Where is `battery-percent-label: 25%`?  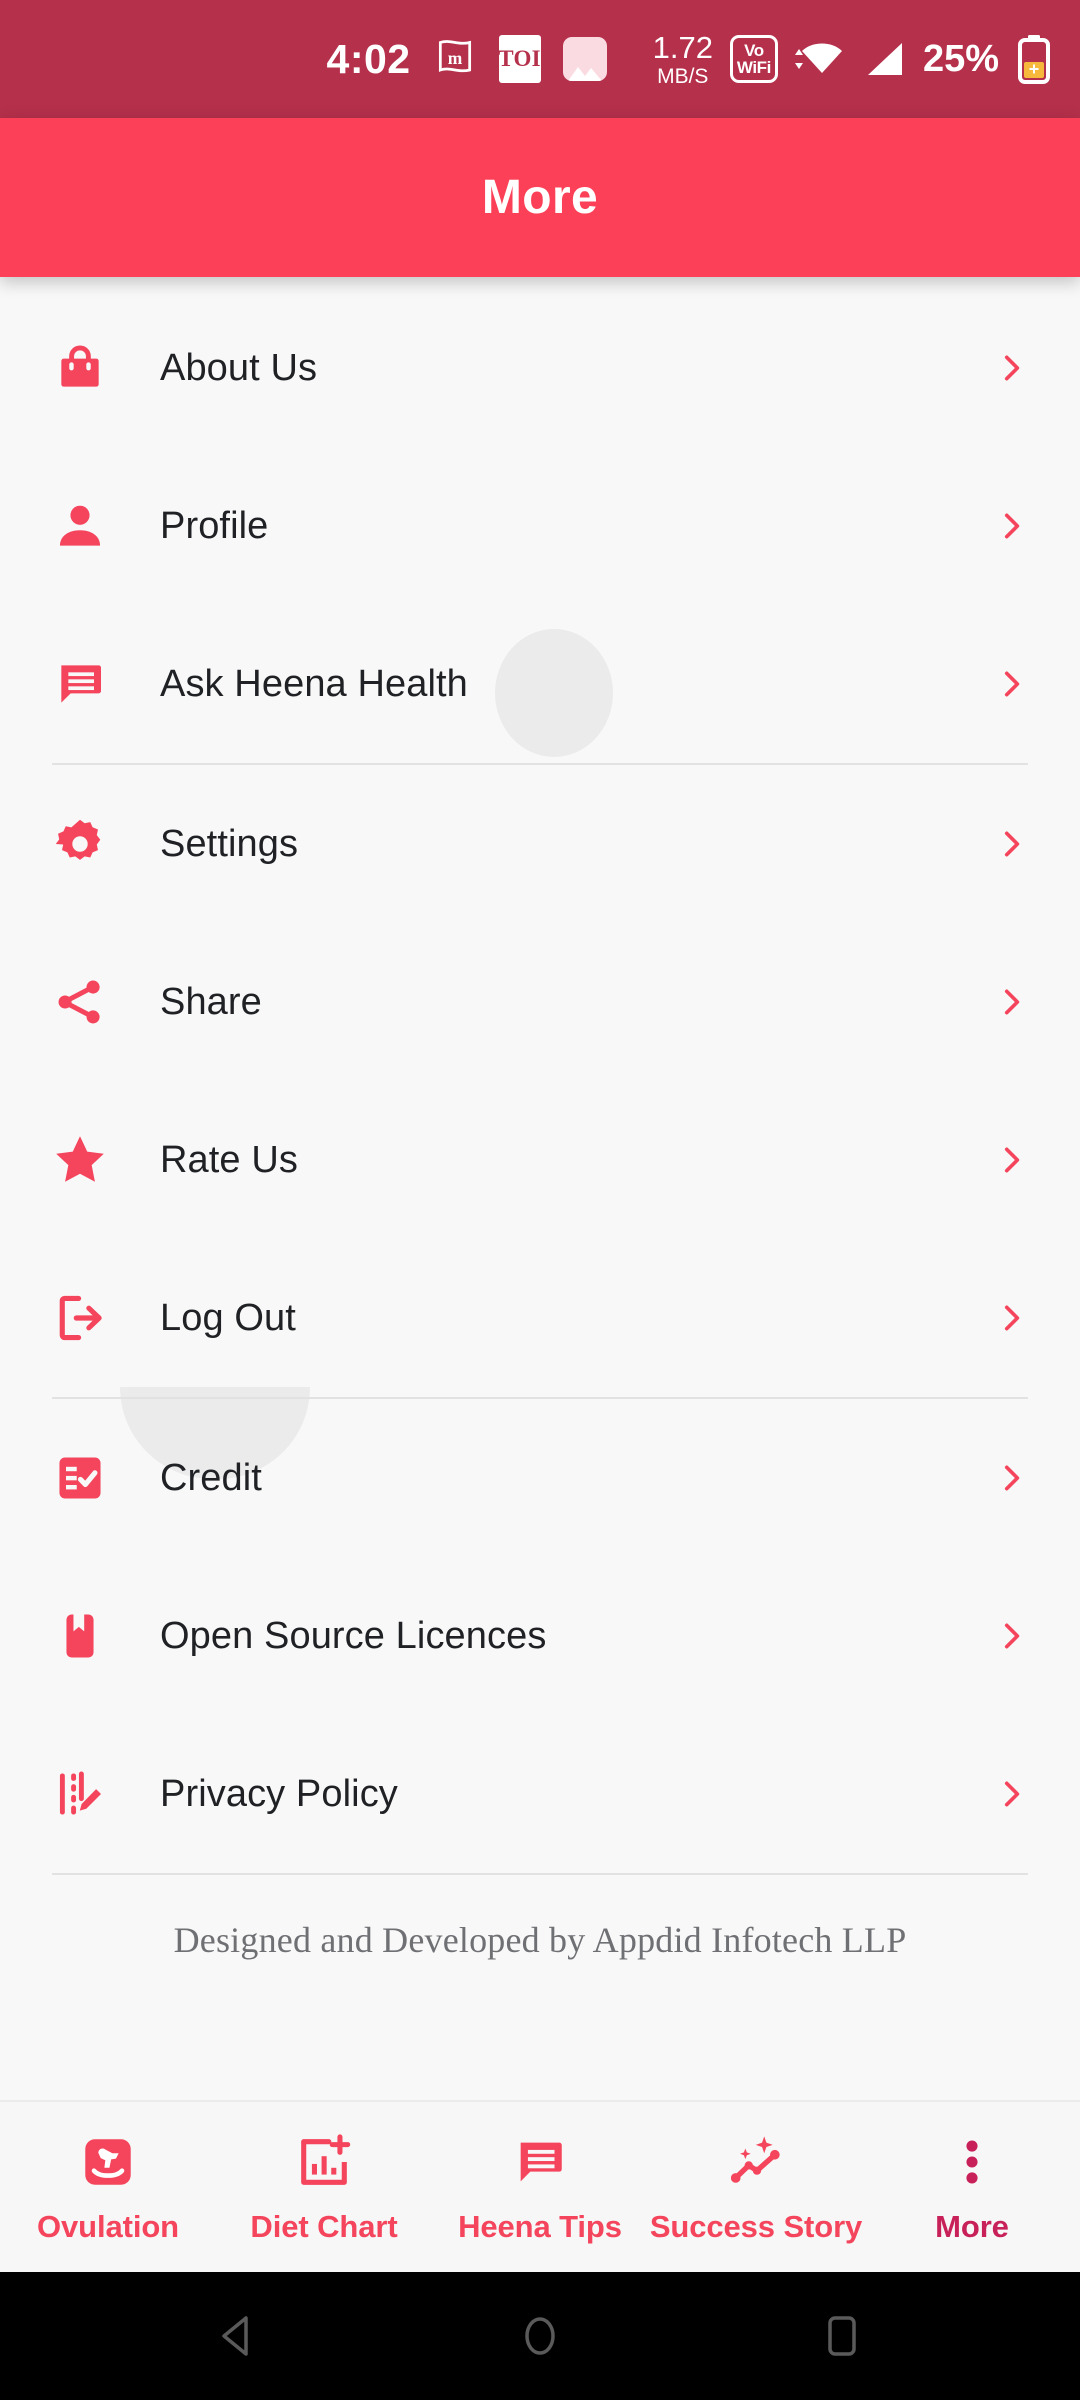 battery-percent-label: 25% is located at coordinates (960, 58).